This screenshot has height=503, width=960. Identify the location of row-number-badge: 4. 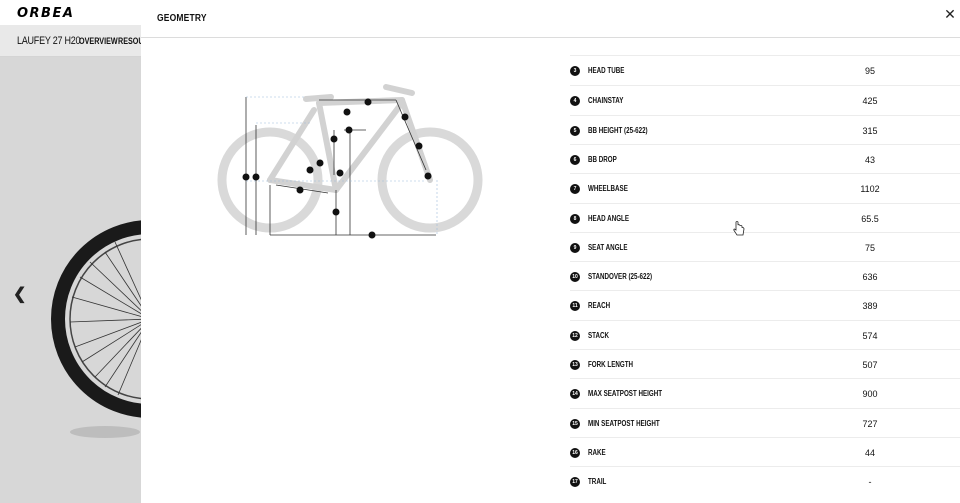
(575, 101).